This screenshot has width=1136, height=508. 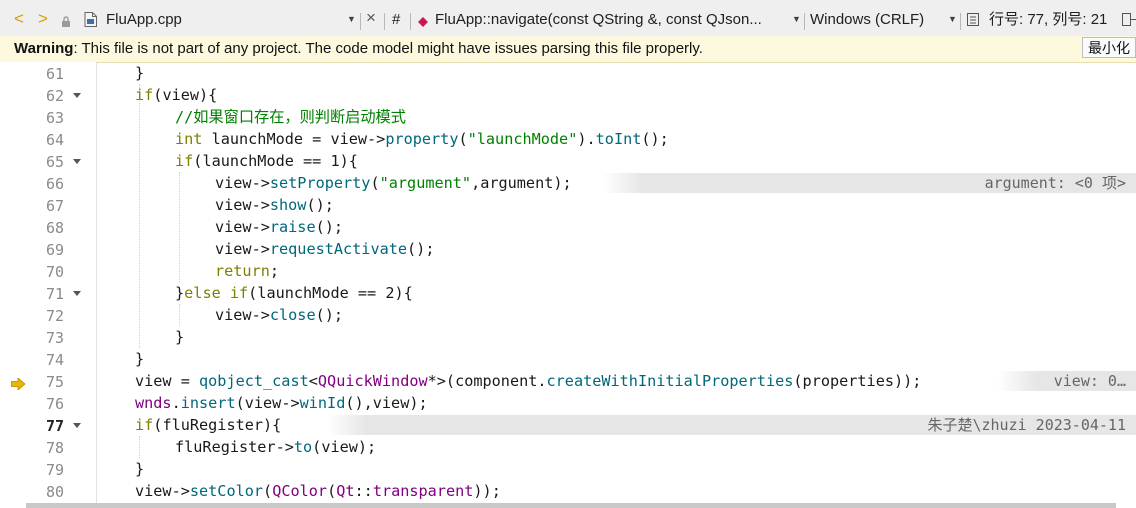 What do you see at coordinates (54, 162) in the screenshot?
I see `line-number: 65` at bounding box center [54, 162].